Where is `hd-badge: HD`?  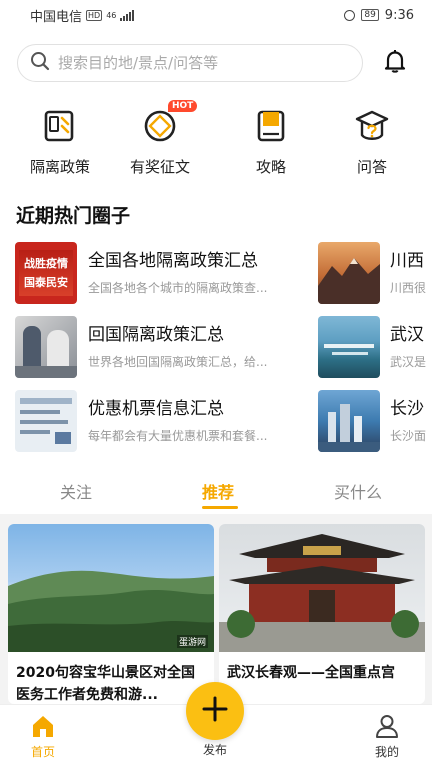 hd-badge: HD is located at coordinates (94, 15).